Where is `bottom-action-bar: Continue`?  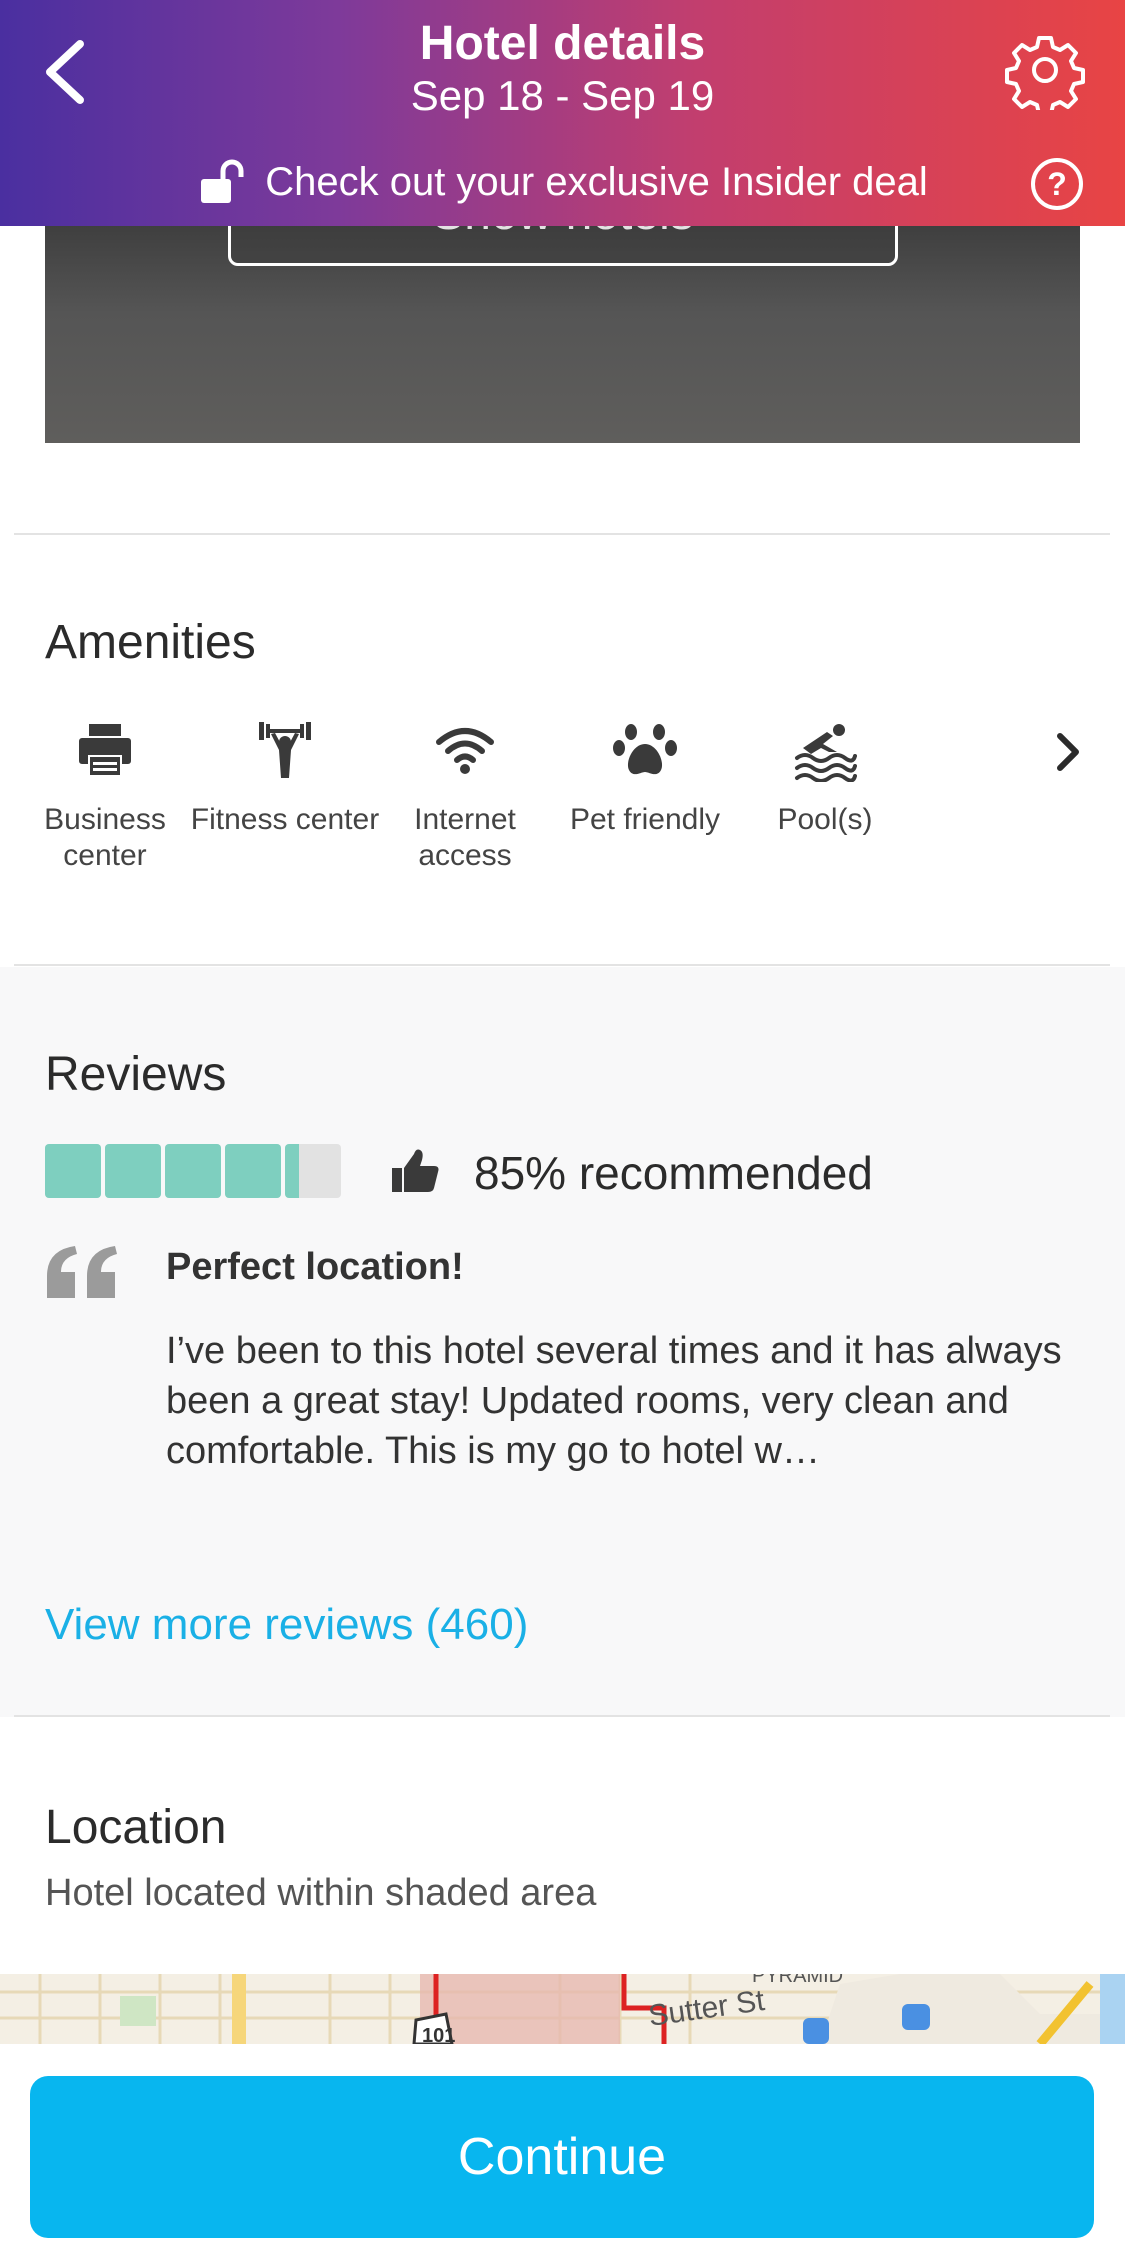
bottom-action-bar: Continue is located at coordinates (562, 2154).